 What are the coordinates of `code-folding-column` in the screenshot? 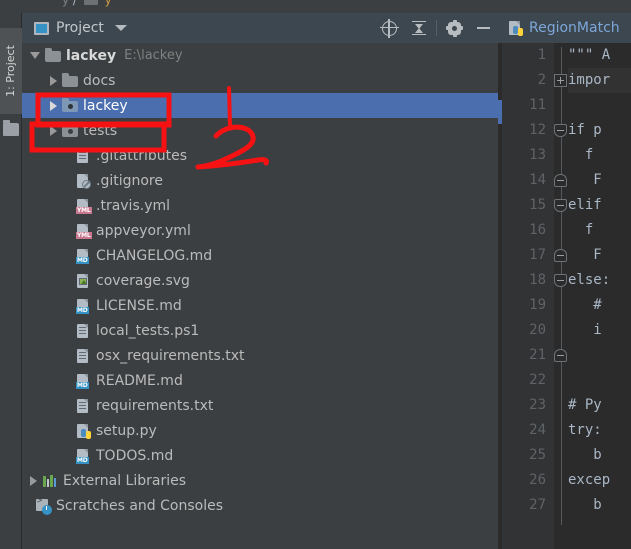 It's located at (561, 296).